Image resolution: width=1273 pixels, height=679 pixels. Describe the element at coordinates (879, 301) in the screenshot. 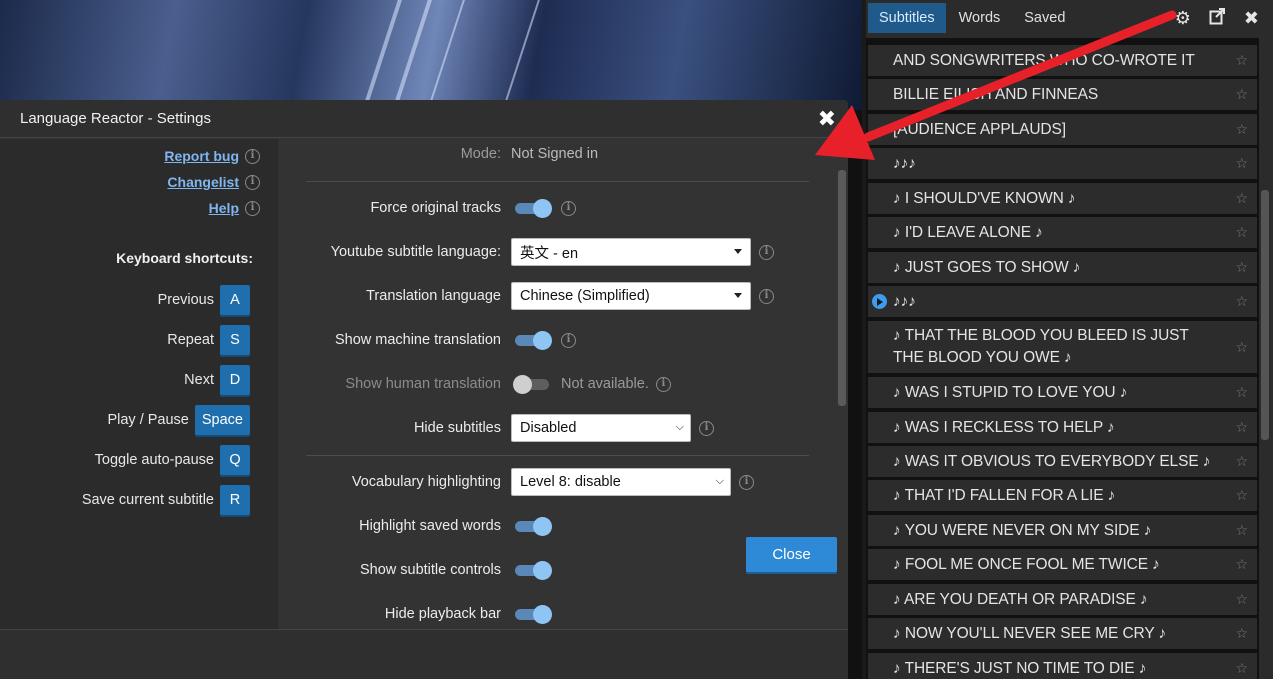

I see `play-icon` at that location.